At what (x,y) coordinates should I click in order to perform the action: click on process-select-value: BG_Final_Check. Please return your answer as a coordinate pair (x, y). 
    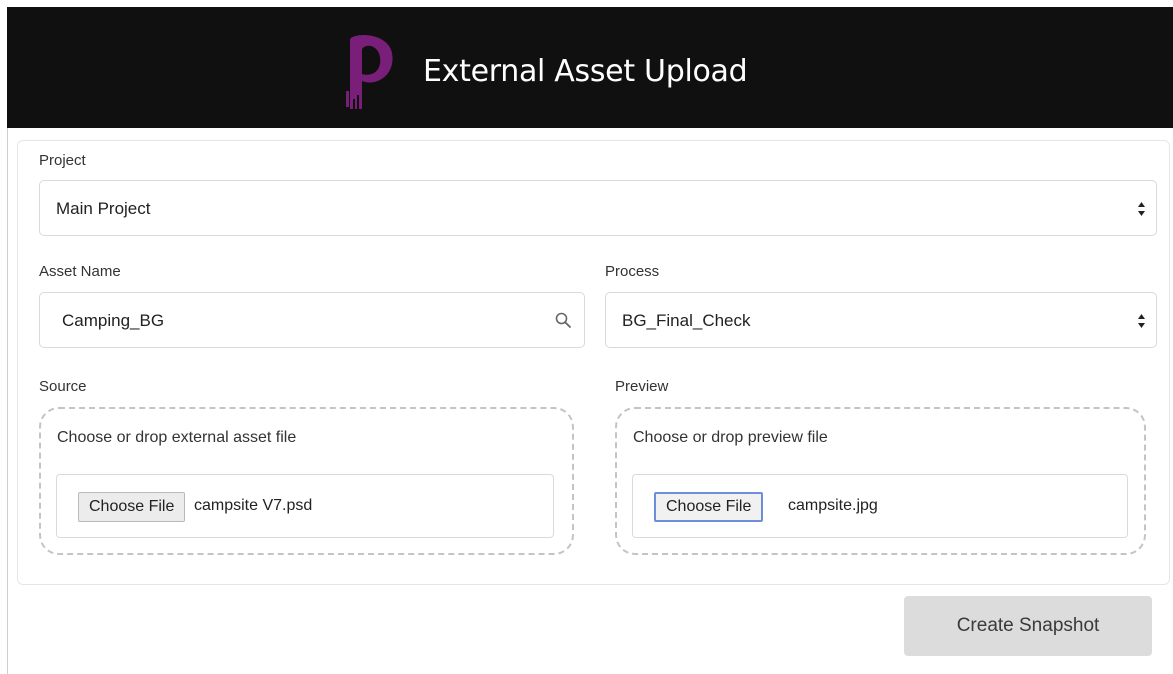
    Looking at the image, I should click on (686, 320).